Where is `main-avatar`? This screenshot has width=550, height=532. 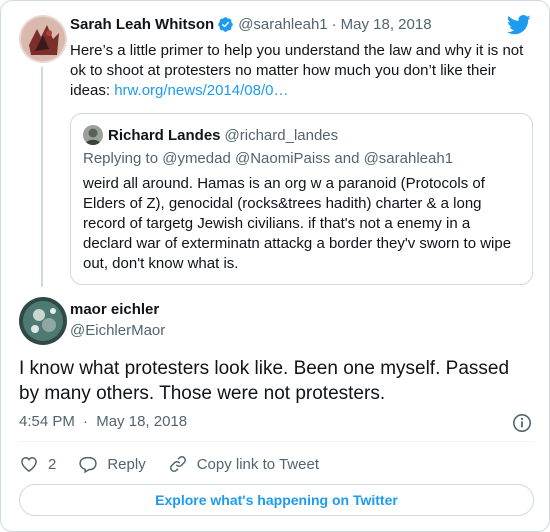 main-avatar is located at coordinates (43, 321).